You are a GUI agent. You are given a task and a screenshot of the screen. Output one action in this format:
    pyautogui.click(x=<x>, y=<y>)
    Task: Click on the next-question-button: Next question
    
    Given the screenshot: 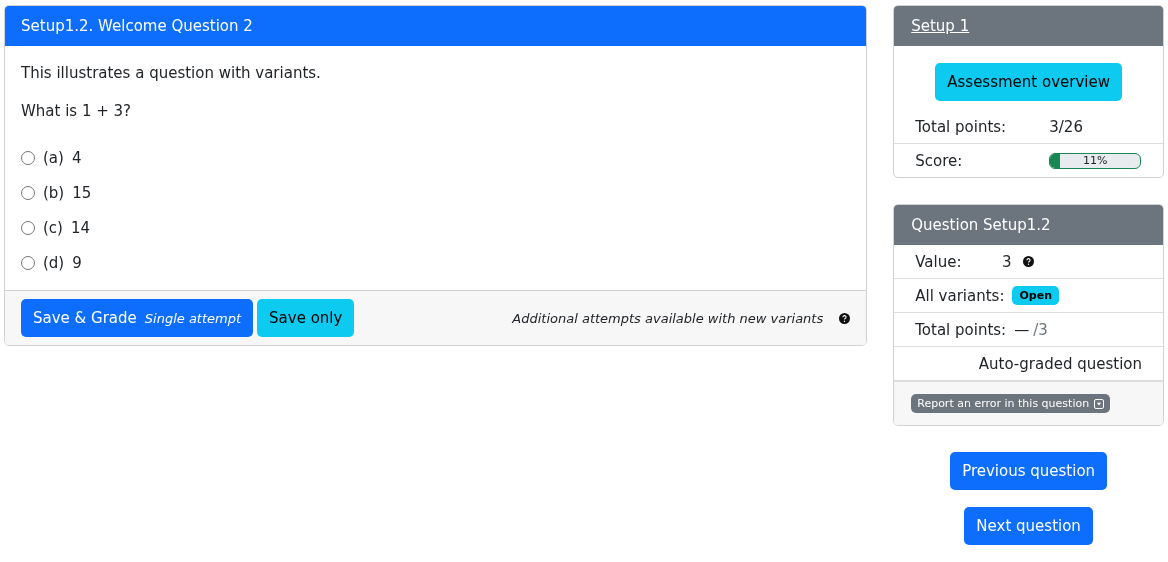 What is the action you would take?
    pyautogui.click(x=1028, y=526)
    